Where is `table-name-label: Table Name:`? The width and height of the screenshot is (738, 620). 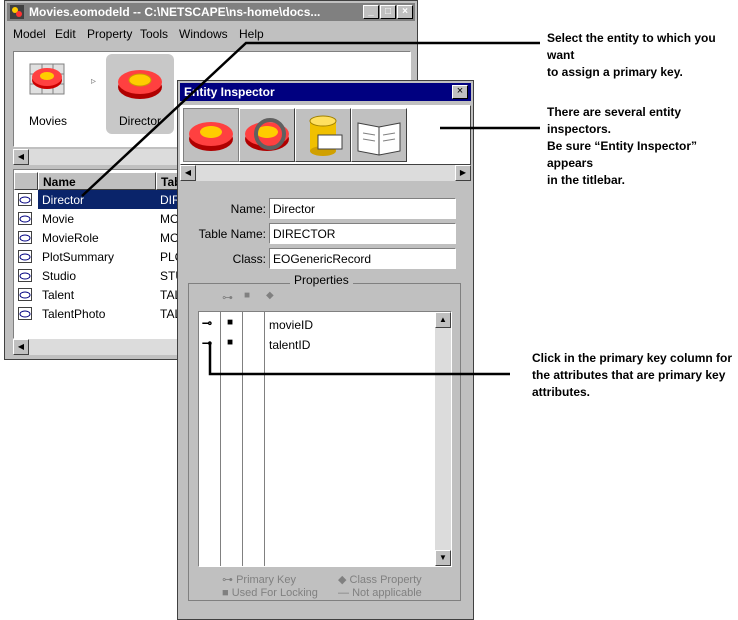 table-name-label: Table Name: is located at coordinates (232, 234).